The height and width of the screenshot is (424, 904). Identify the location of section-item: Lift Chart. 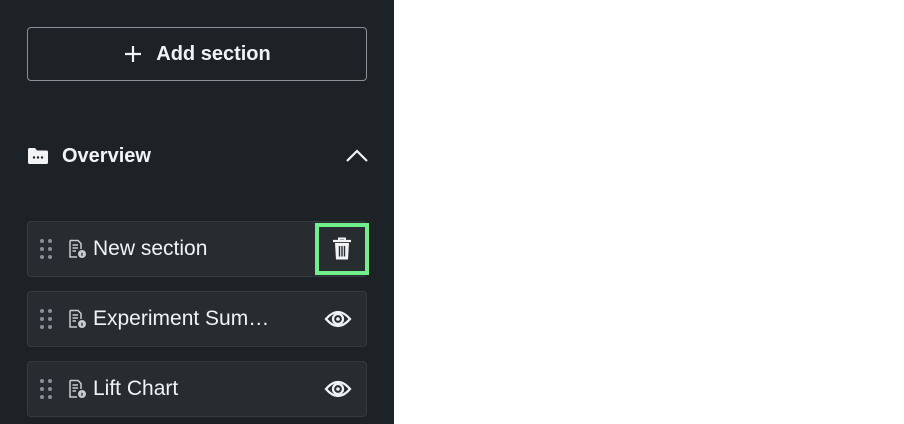
(197, 389).